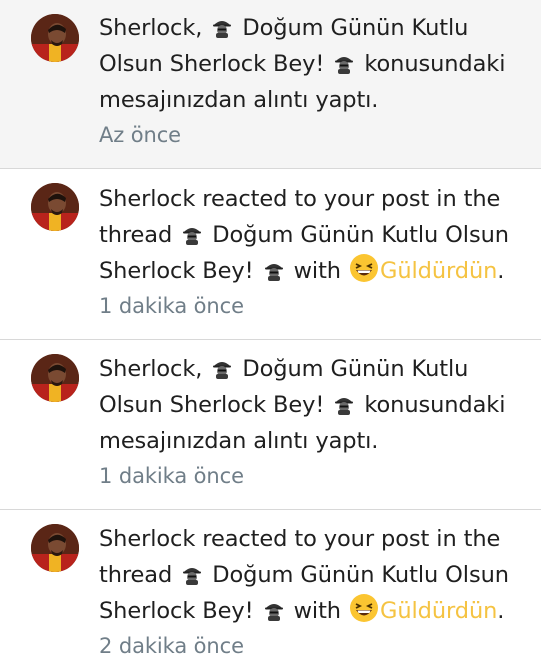 The image size is (541, 664). Describe the element at coordinates (171, 646) in the screenshot. I see `timestamp: 2 dakika önce` at that location.